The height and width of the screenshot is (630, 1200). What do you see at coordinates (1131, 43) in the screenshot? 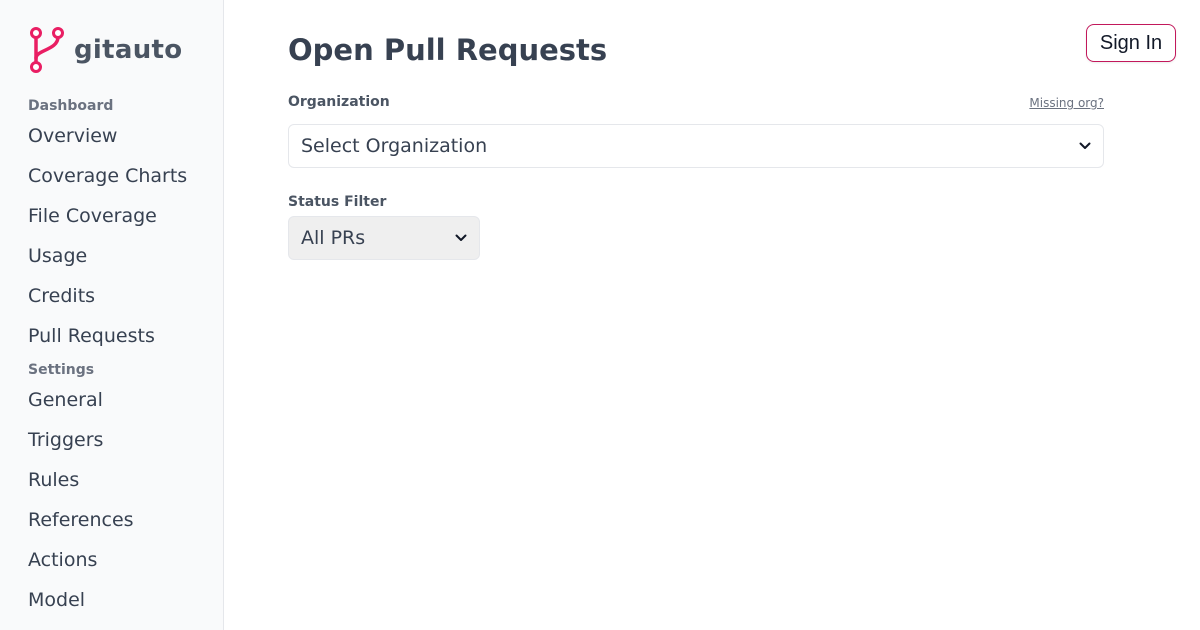
I see `sign-in-button: Sign In` at bounding box center [1131, 43].